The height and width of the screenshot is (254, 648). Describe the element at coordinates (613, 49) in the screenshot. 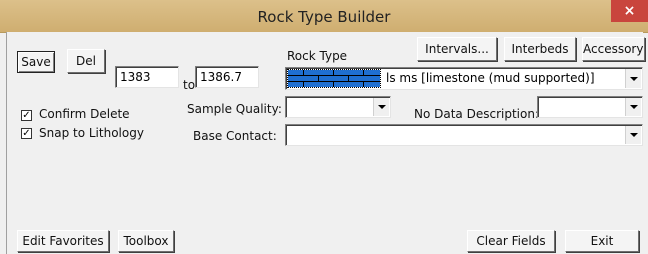

I see `accessory-button: Accessory` at that location.